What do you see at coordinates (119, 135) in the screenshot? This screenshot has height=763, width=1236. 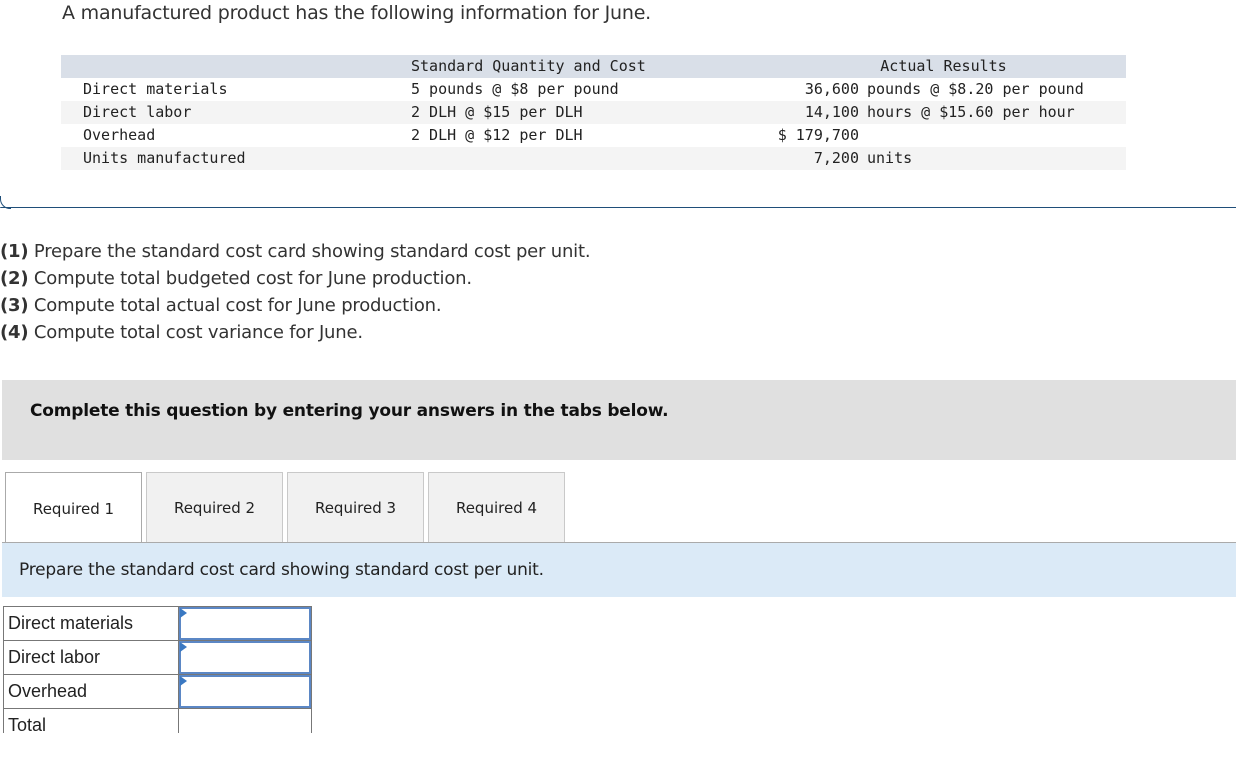 I see `row-label: Overhead` at bounding box center [119, 135].